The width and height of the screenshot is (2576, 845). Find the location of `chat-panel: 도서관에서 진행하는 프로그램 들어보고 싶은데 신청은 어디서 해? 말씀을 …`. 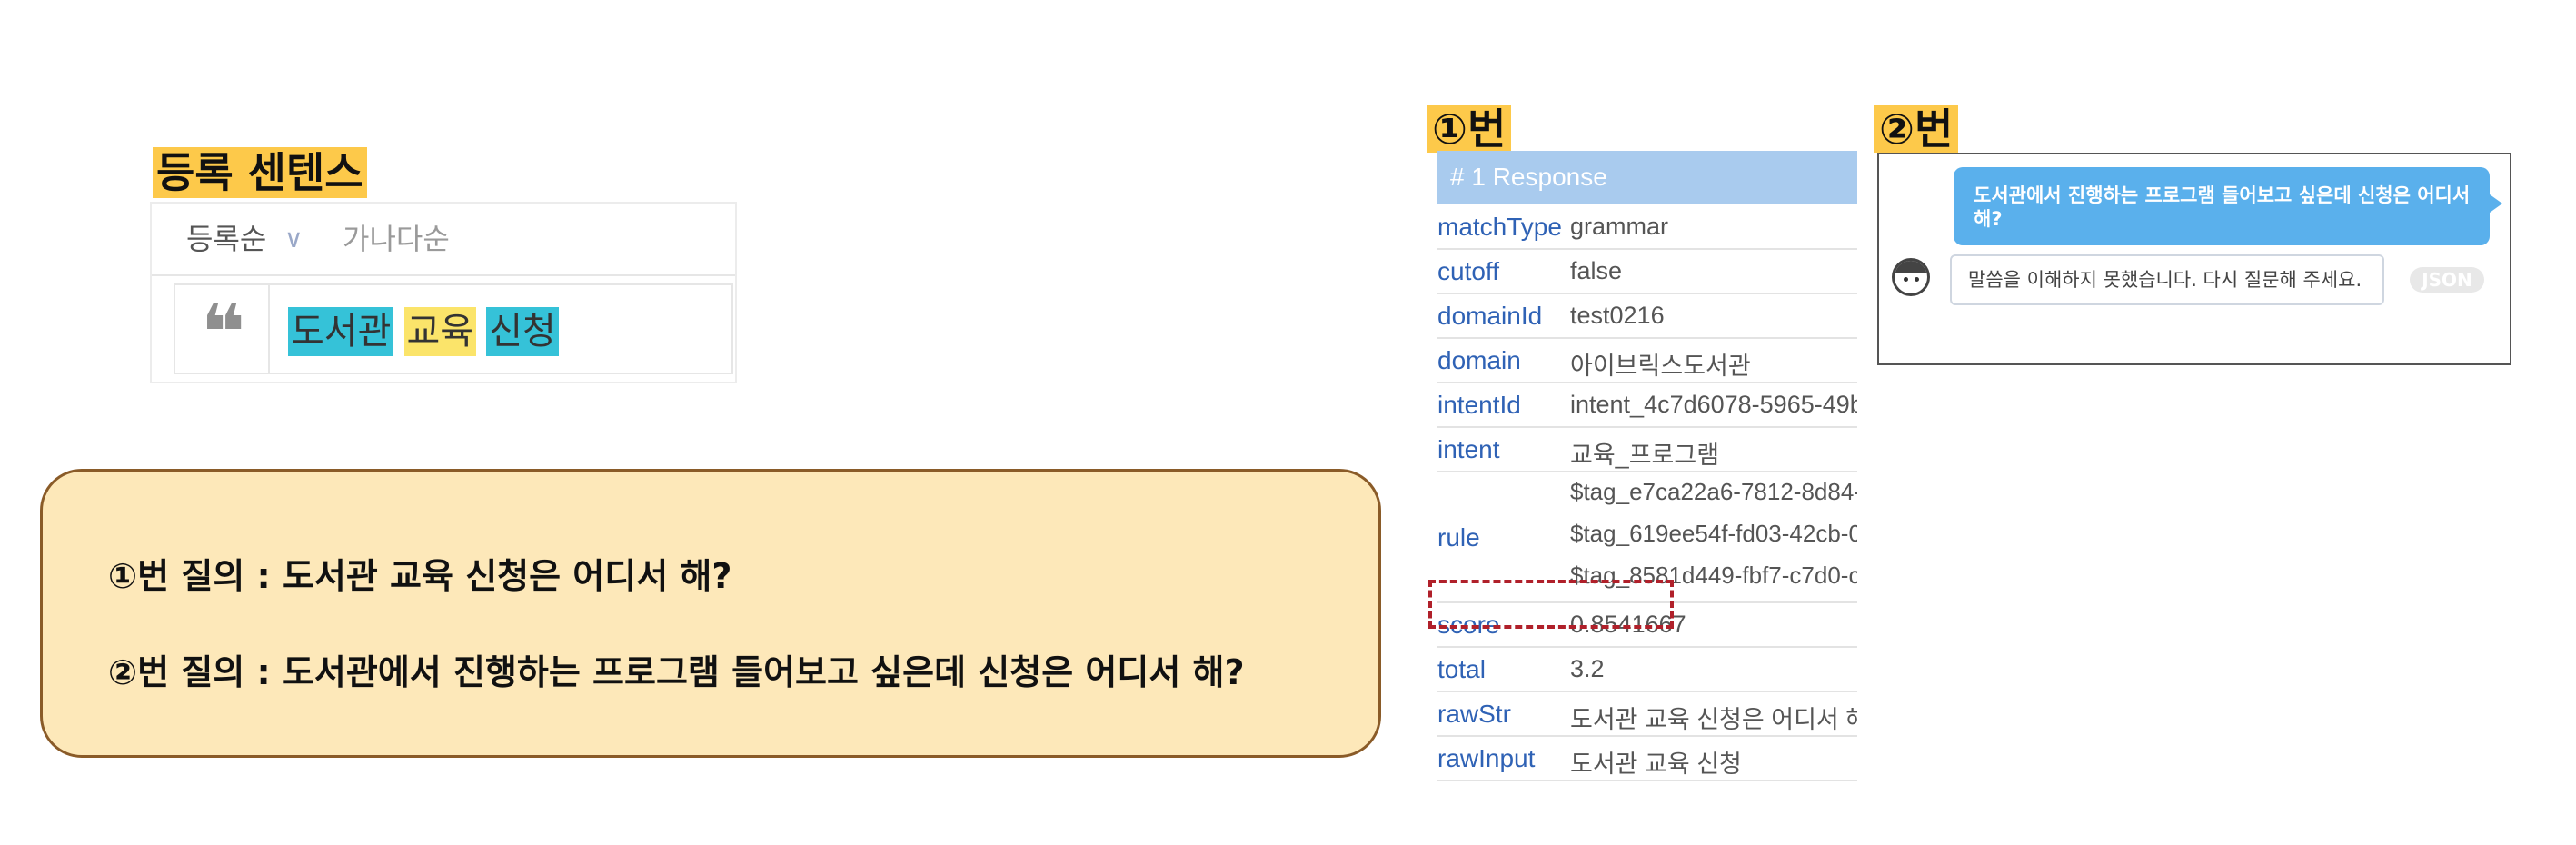

chat-panel: 도서관에서 진행하는 프로그램 들어보고 싶은데 신청은 어디서 해? 말씀을 … is located at coordinates (2194, 259).